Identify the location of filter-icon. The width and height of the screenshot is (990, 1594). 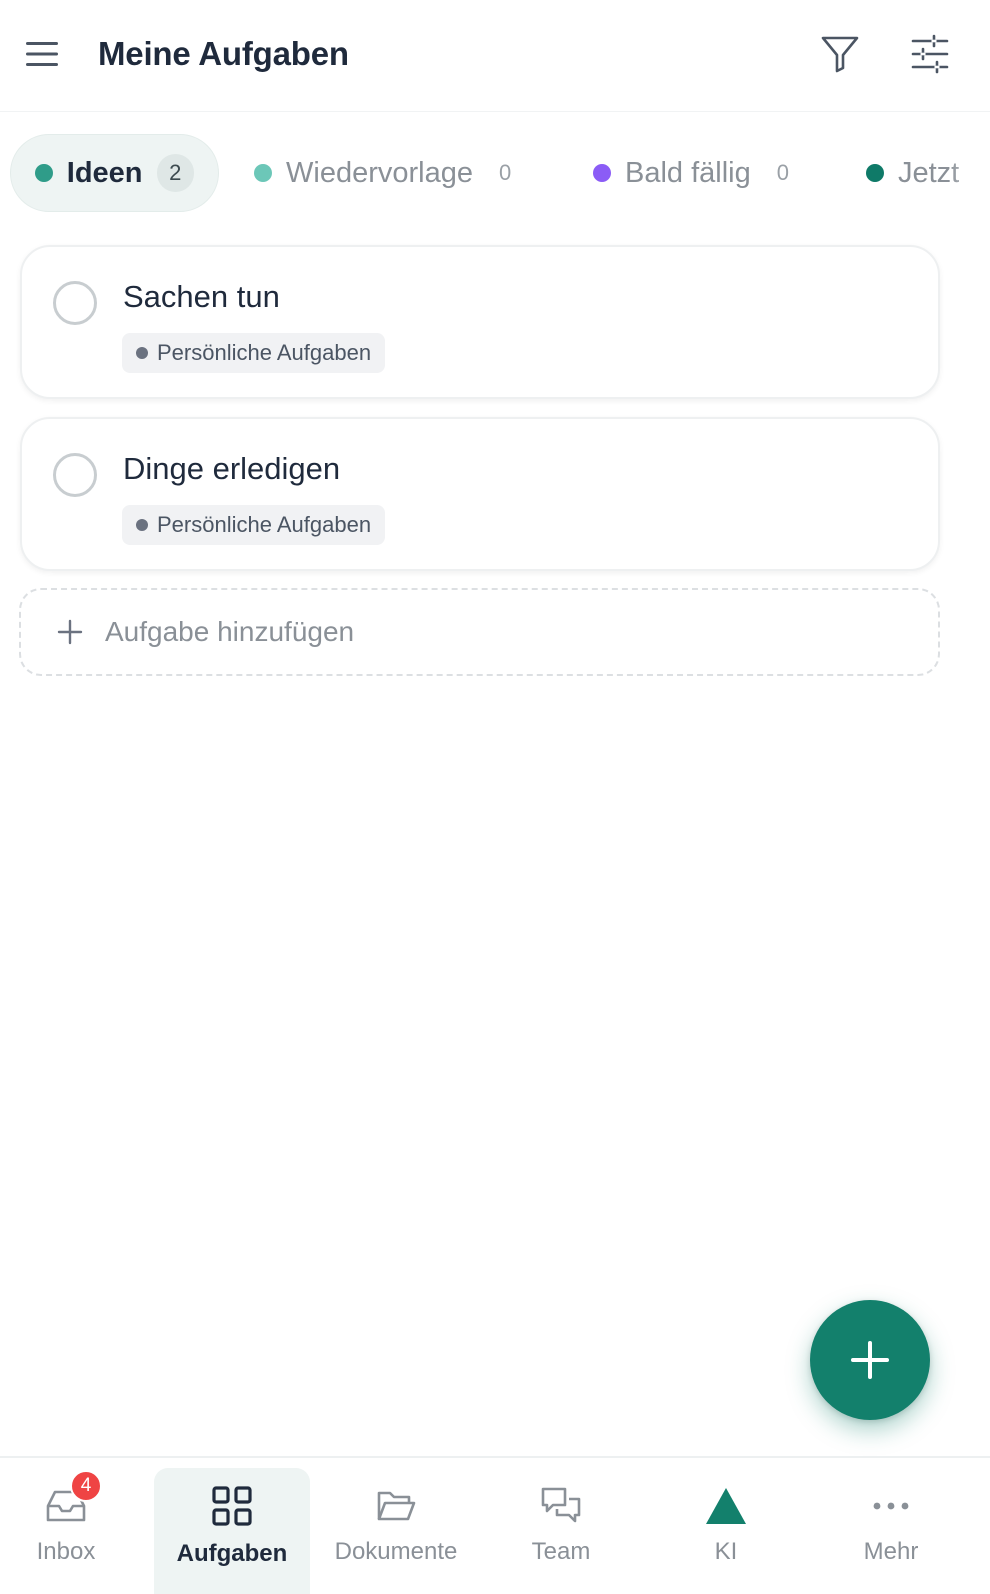
(840, 54).